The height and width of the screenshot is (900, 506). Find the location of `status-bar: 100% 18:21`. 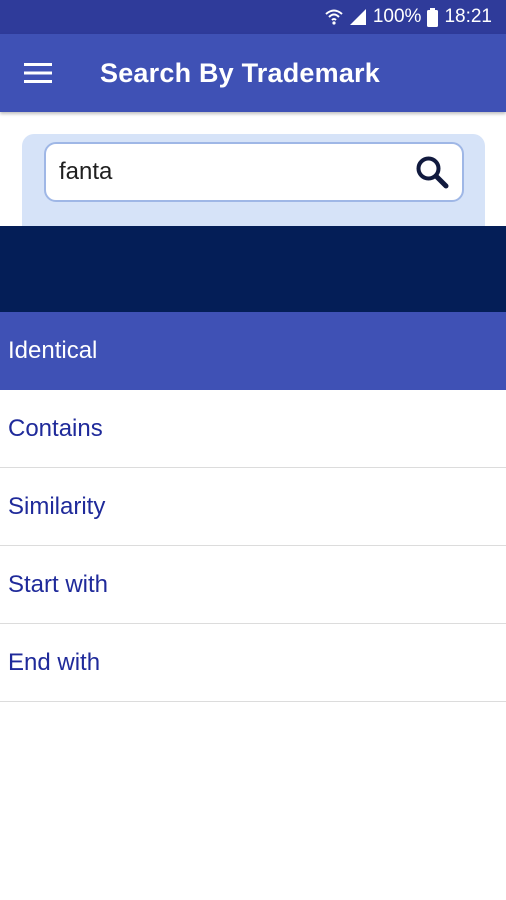

status-bar: 100% 18:21 is located at coordinates (253, 17).